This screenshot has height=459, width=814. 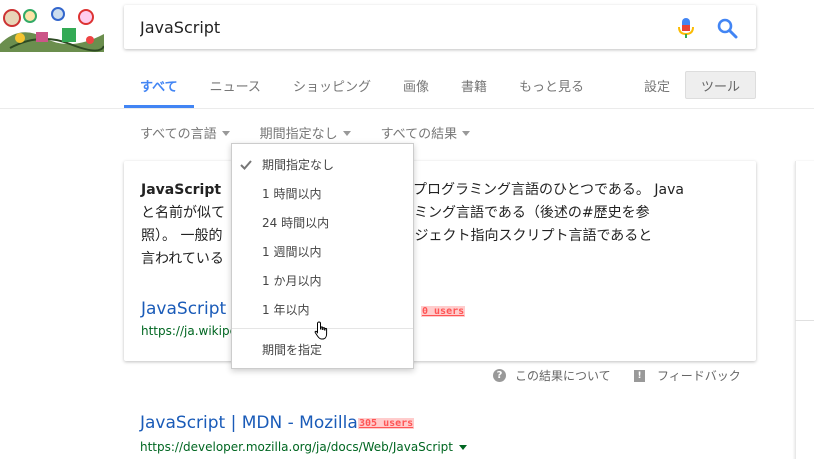 What do you see at coordinates (400, 27) in the screenshot?
I see `search-input` at bounding box center [400, 27].